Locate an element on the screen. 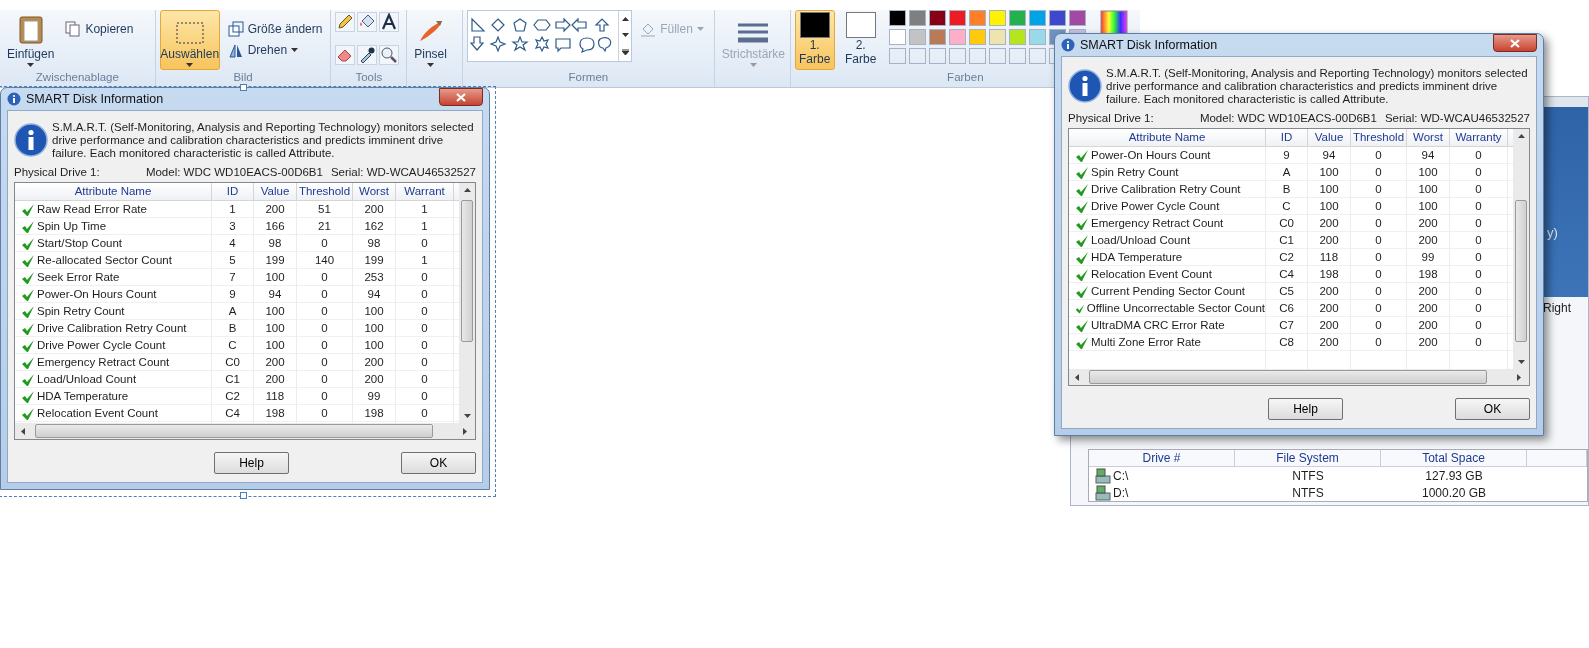 The width and height of the screenshot is (1589, 648). color-1-button: 1. Farbe is located at coordinates (814, 40).